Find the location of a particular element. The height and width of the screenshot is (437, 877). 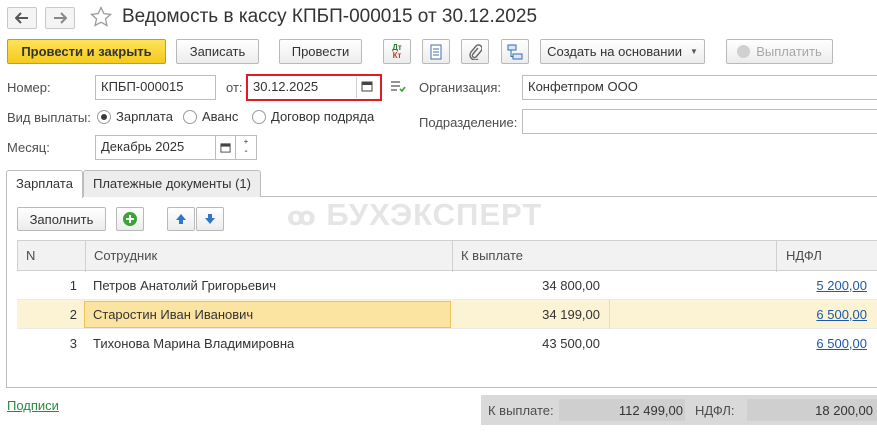

column-header-n: N is located at coordinates (30, 255).